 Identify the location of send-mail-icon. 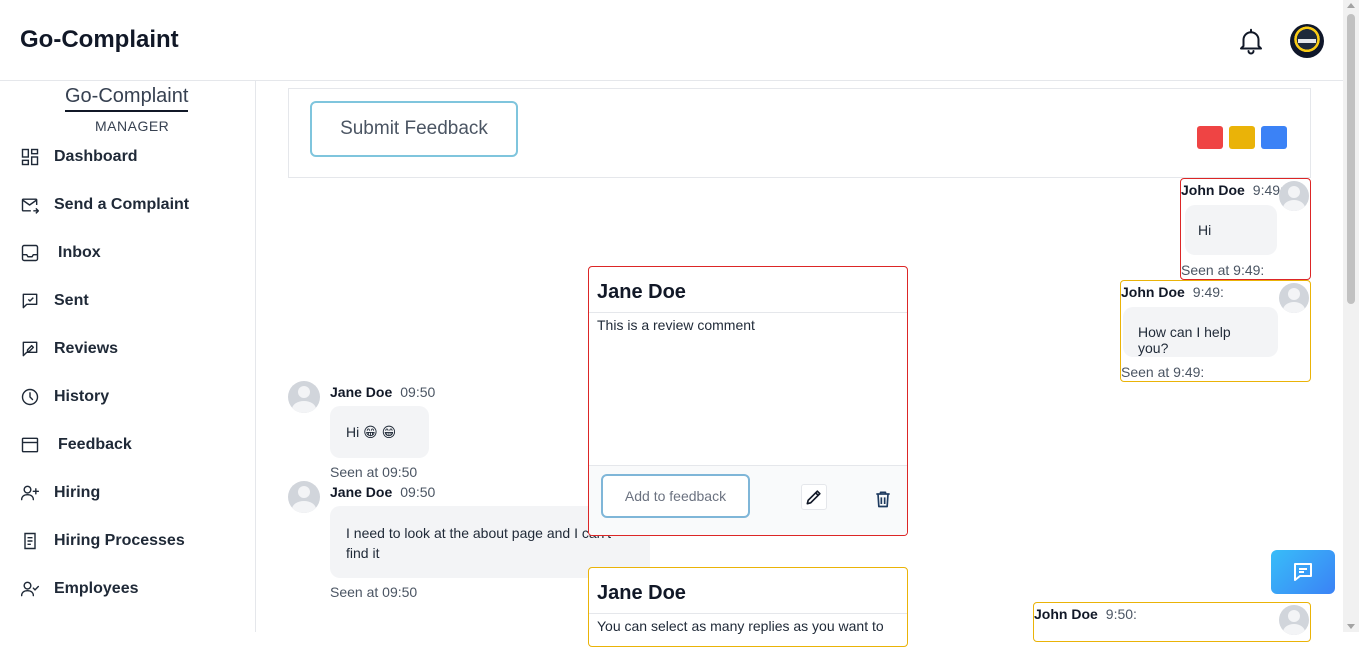
(30, 206).